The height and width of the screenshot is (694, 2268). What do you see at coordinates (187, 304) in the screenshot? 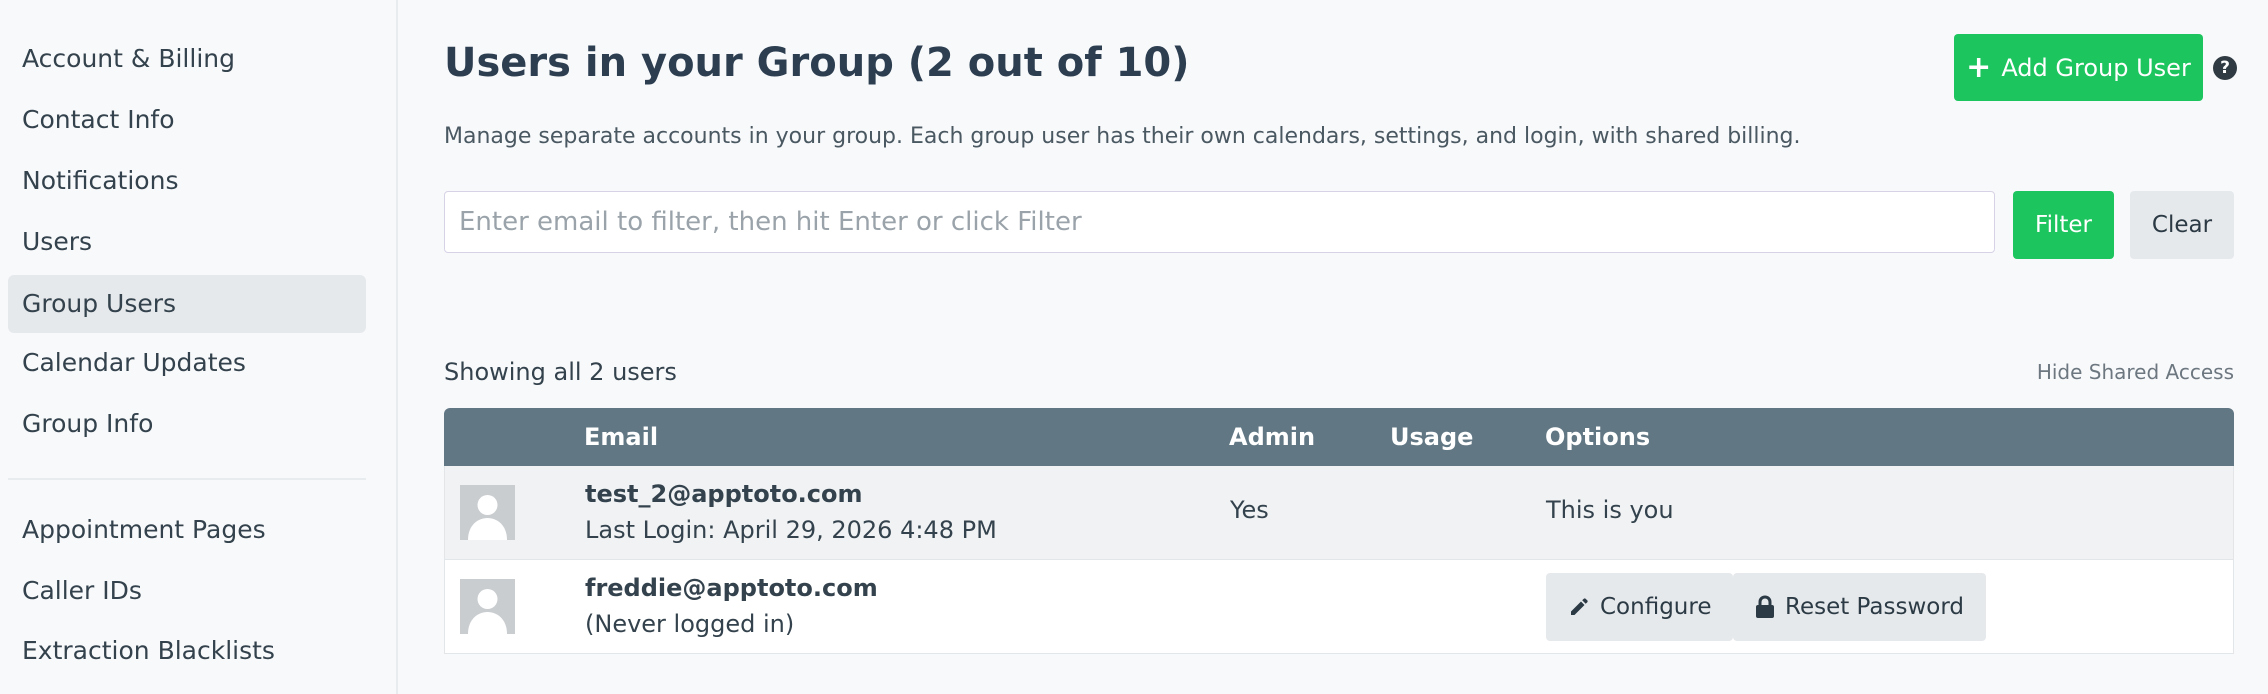
I see `sidebar-item-group-users: Group Users` at bounding box center [187, 304].